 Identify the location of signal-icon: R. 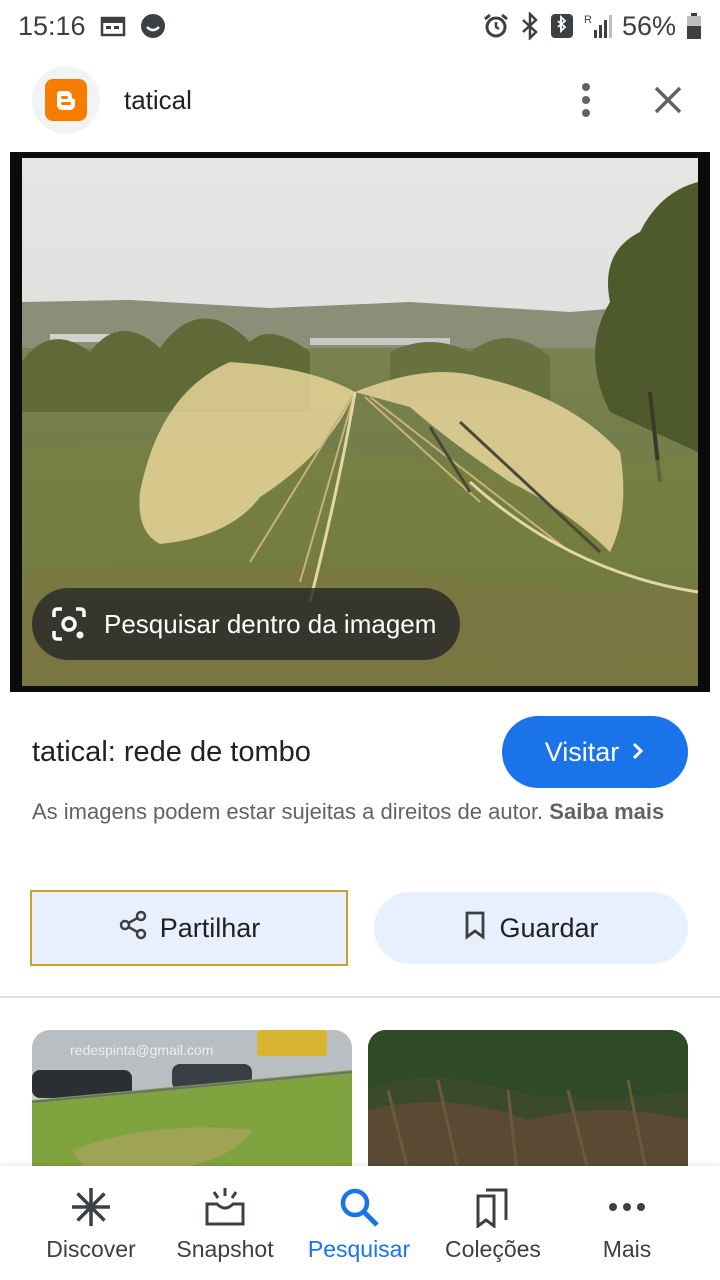
(598, 26).